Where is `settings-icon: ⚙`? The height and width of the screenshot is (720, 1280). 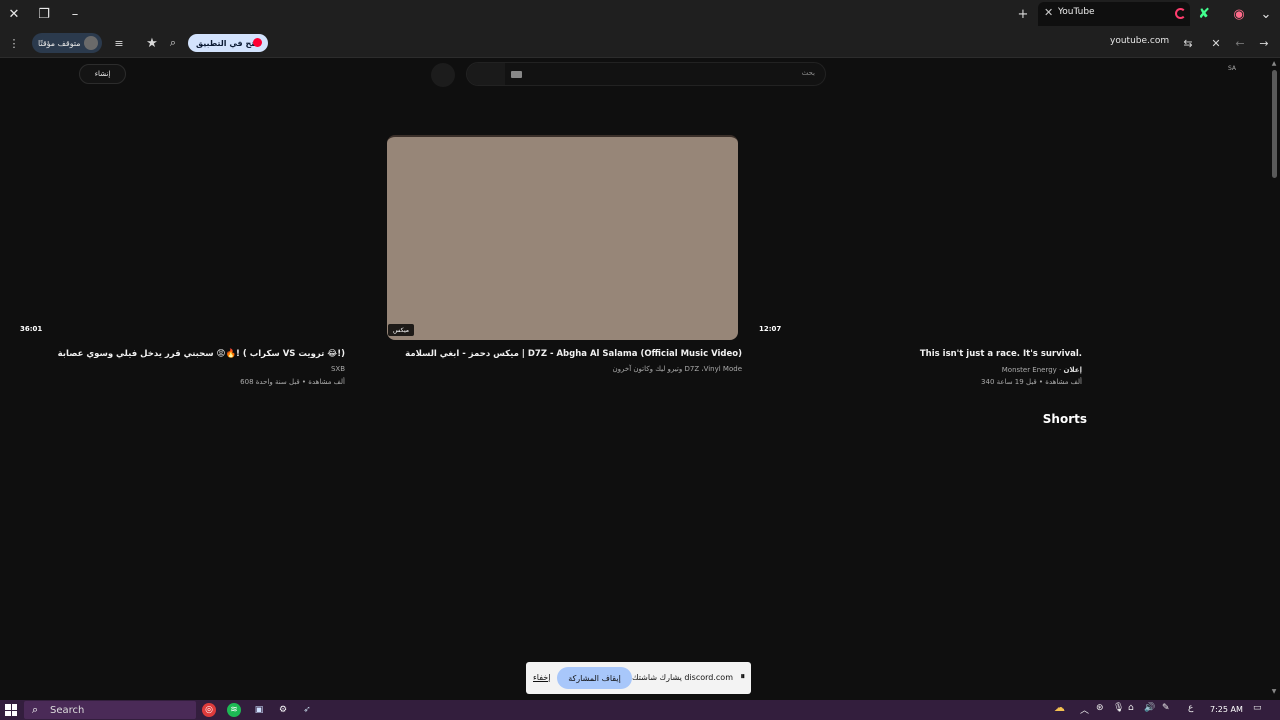 settings-icon: ⚙ is located at coordinates (283, 710).